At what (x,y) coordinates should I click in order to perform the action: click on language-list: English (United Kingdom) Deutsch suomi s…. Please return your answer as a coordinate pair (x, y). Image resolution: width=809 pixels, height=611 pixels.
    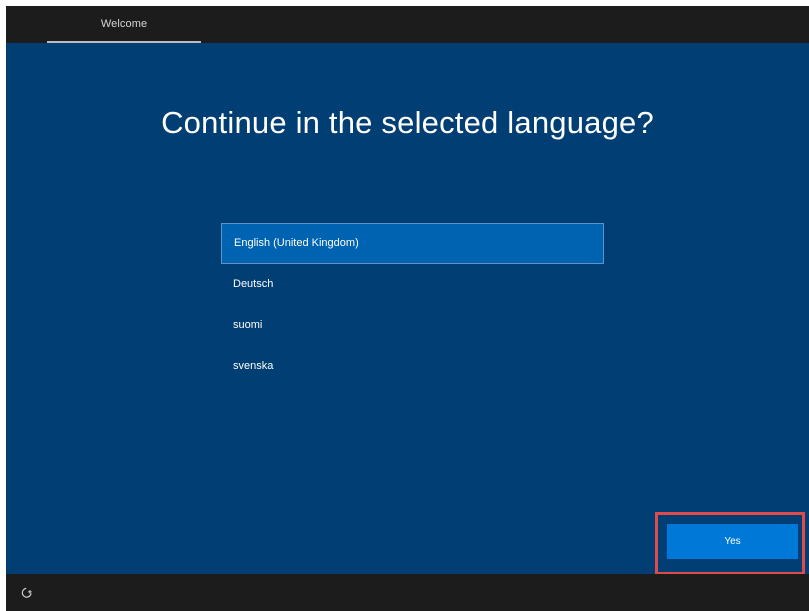
    Looking at the image, I should click on (412, 305).